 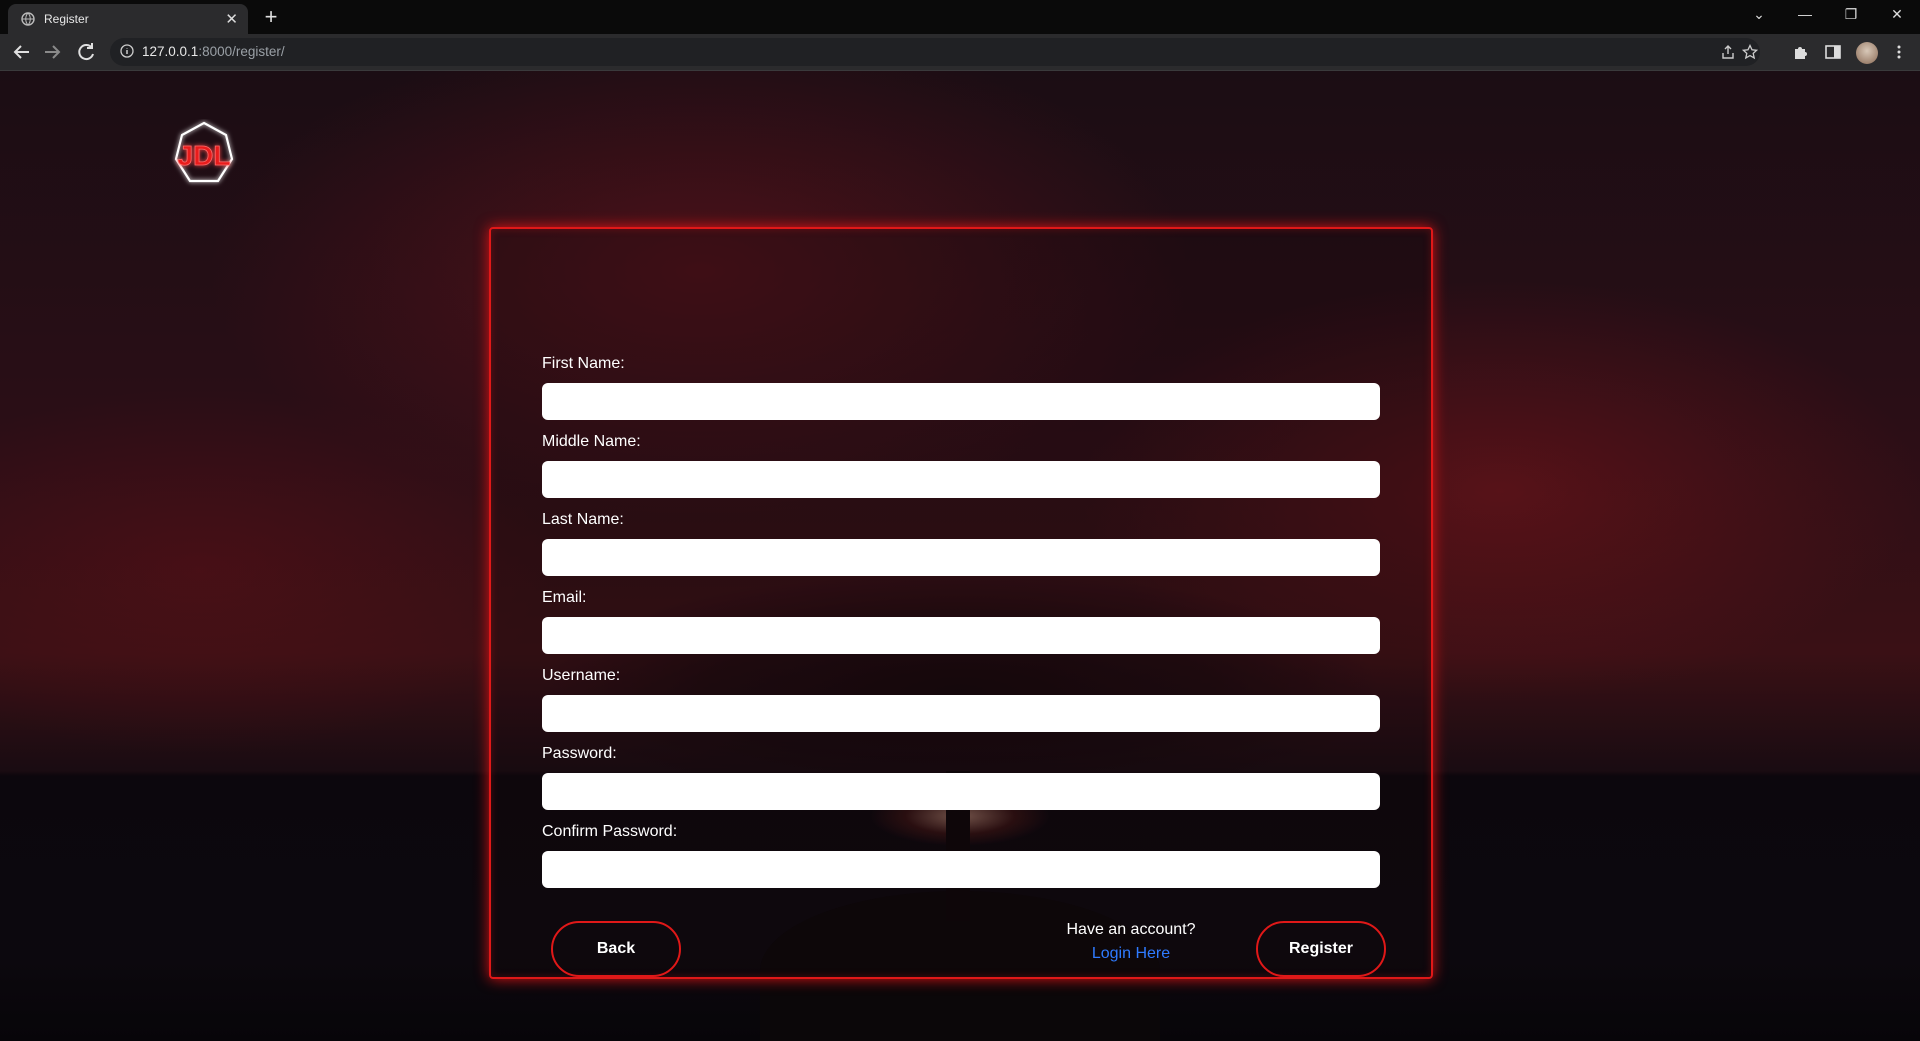 I want to click on username-input, so click(x=961, y=713).